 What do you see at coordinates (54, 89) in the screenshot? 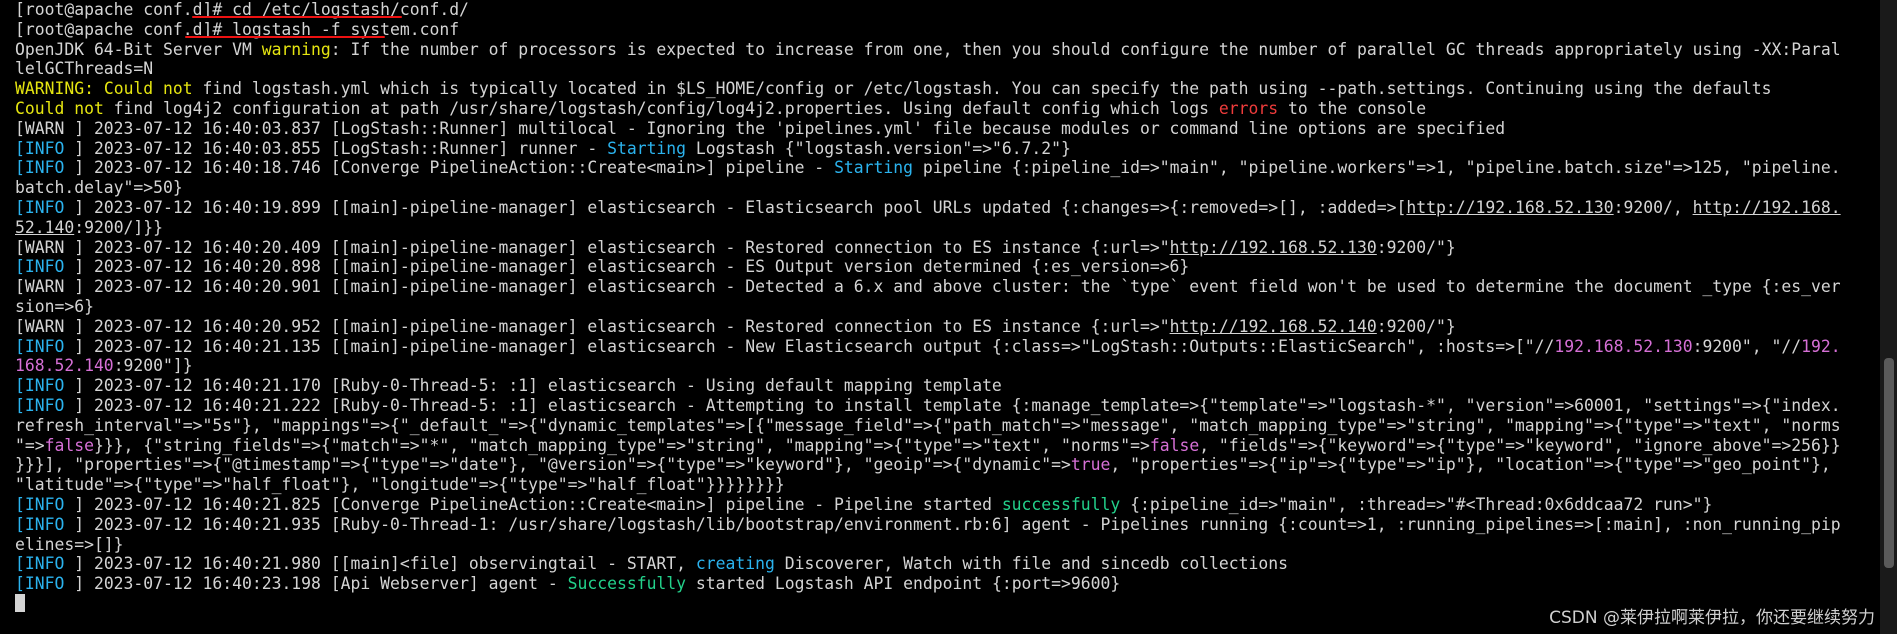
I see `terminal-text-segment: WARNING:` at bounding box center [54, 89].